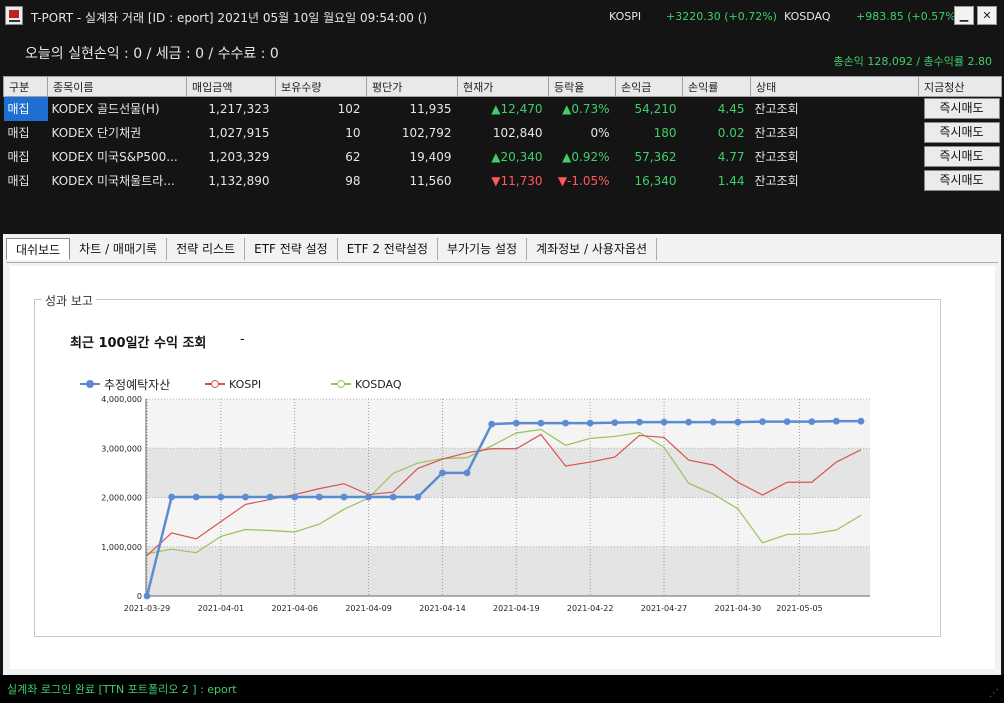 The width and height of the screenshot is (1004, 703). Describe the element at coordinates (592, 249) in the screenshot. I see `tab-6: 계좌정보 / 사용자옵션` at that location.